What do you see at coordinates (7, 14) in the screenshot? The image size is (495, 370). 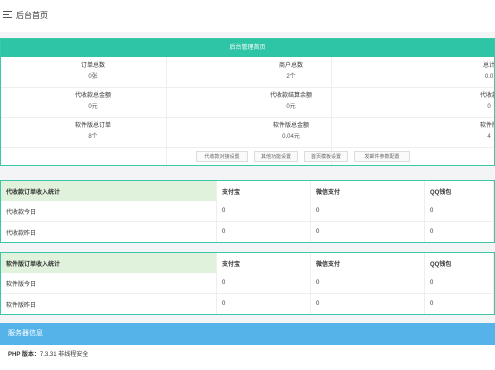 I see `menu-toggle-icon` at bounding box center [7, 14].